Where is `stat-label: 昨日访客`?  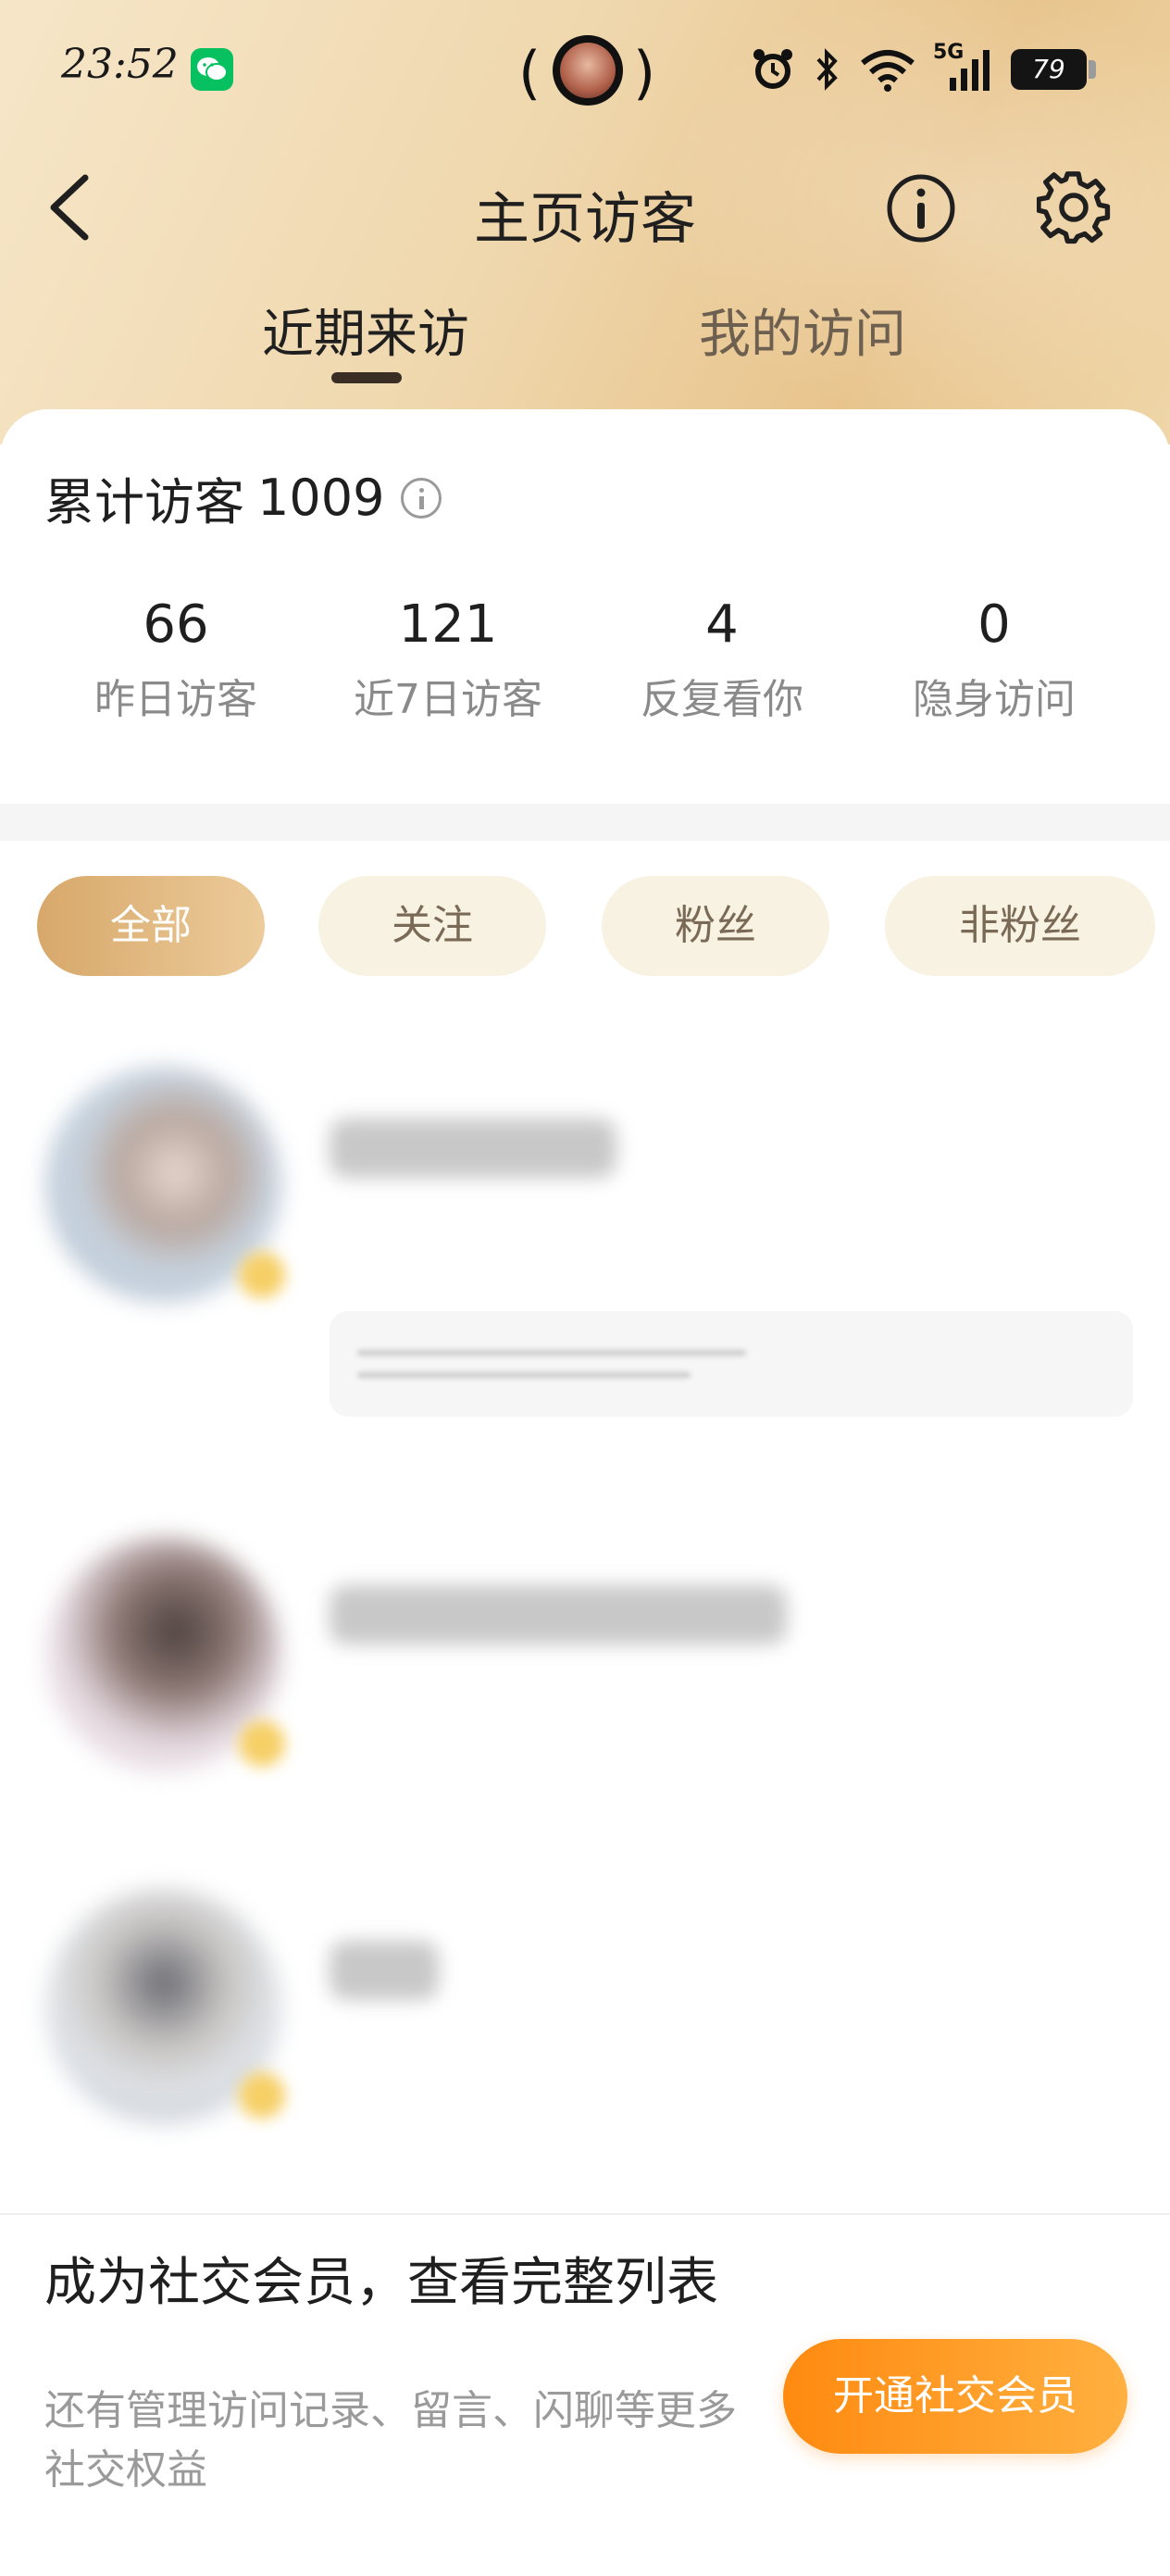 stat-label: 昨日访客 is located at coordinates (175, 699).